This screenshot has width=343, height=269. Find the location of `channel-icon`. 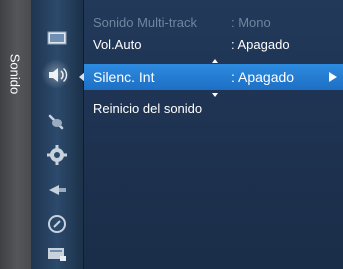

channel-icon is located at coordinates (57, 122).